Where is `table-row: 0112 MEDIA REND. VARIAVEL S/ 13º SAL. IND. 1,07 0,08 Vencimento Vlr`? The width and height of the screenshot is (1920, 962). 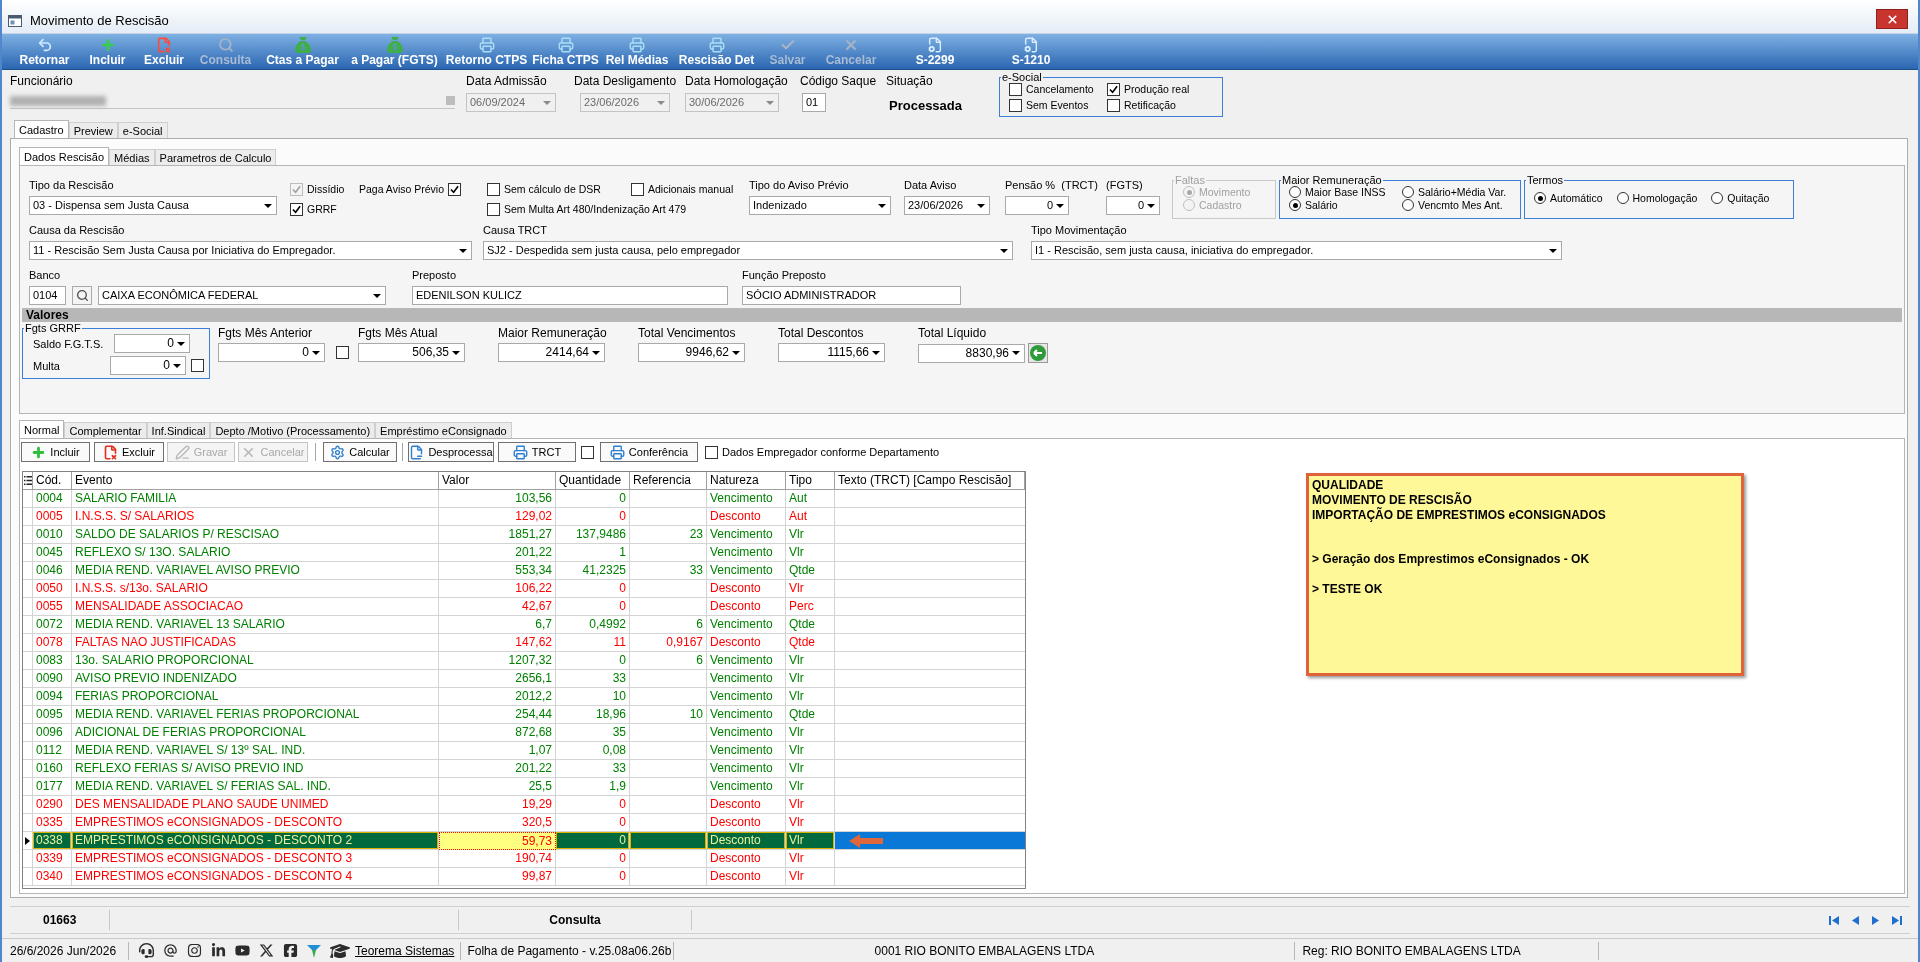
table-row: 0112 MEDIA REND. VARIAVEL S/ 13º SAL. IND. 1,07 0,08 Vencimento Vlr is located at coordinates (524, 751).